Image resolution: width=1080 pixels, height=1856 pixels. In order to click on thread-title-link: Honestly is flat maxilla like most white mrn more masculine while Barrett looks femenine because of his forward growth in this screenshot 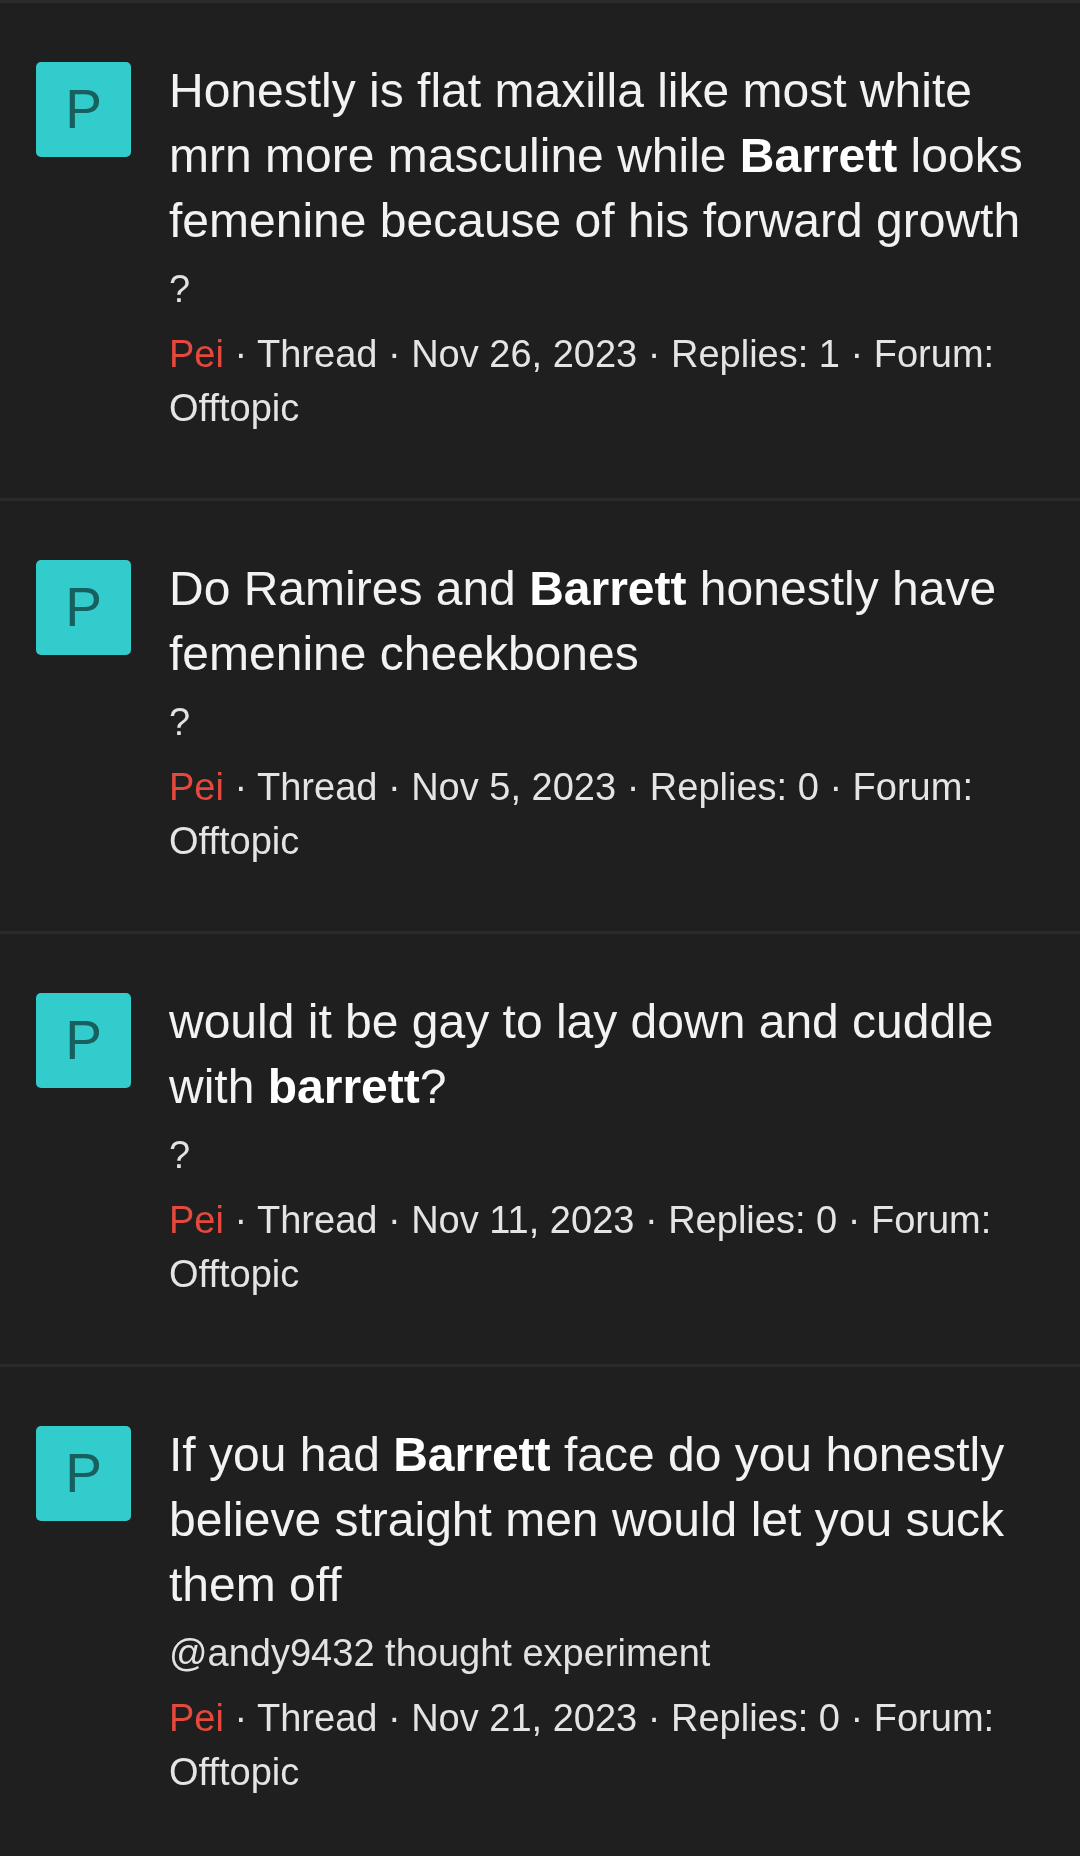, I will do `click(609, 155)`.